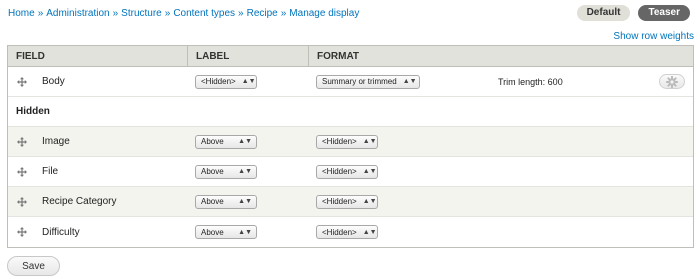 The image size is (700, 279). Describe the element at coordinates (21, 13) in the screenshot. I see `breadcrumb-home: Home` at that location.